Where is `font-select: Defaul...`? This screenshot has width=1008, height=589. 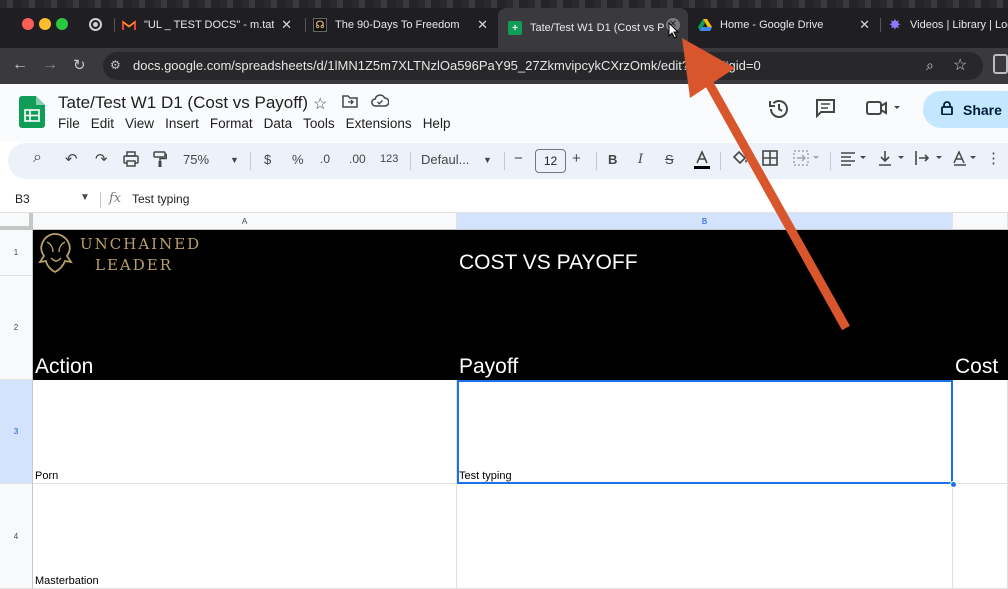 font-select: Defaul... is located at coordinates (445, 159).